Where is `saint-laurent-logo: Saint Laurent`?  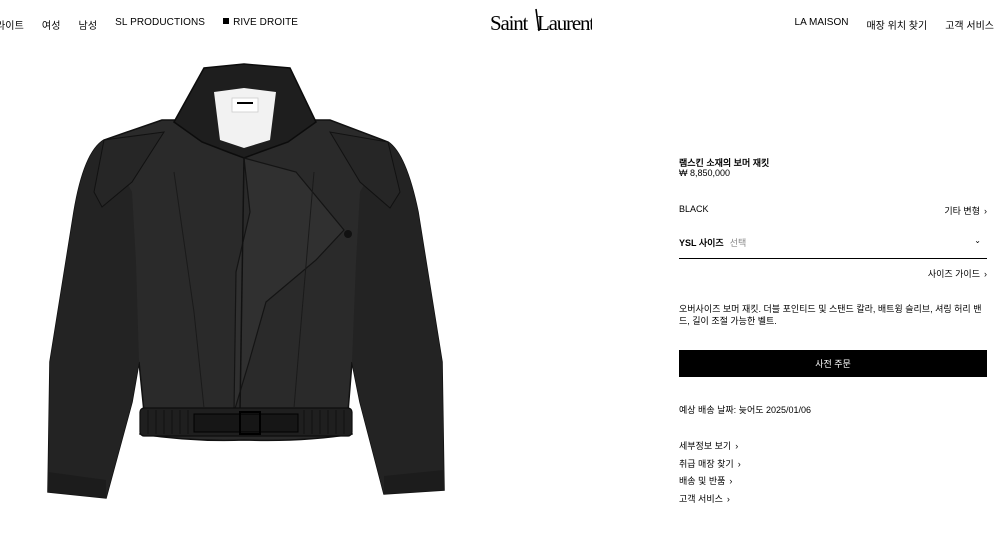
saint-laurent-logo: Saint Laurent is located at coordinates (541, 22).